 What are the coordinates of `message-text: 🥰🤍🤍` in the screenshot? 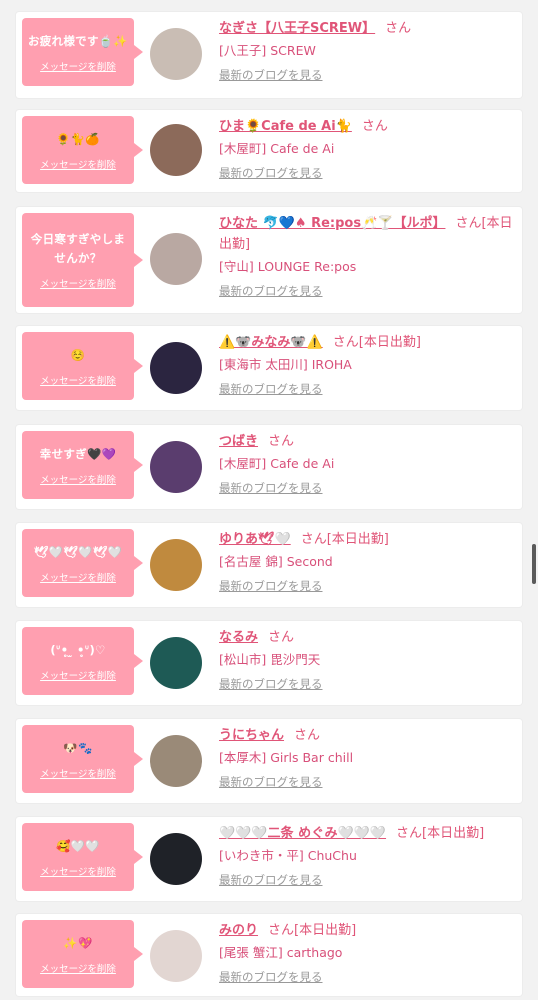 It's located at (78, 845).